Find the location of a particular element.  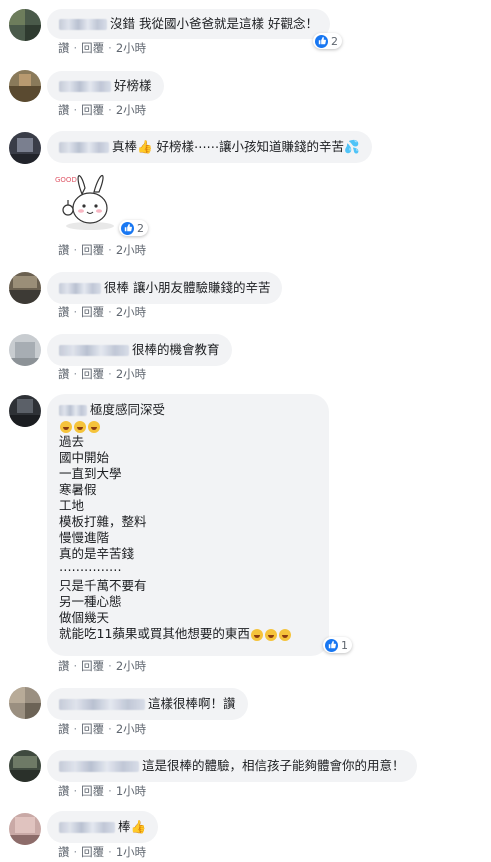

comment-line: 一直到大學 is located at coordinates (90, 473).